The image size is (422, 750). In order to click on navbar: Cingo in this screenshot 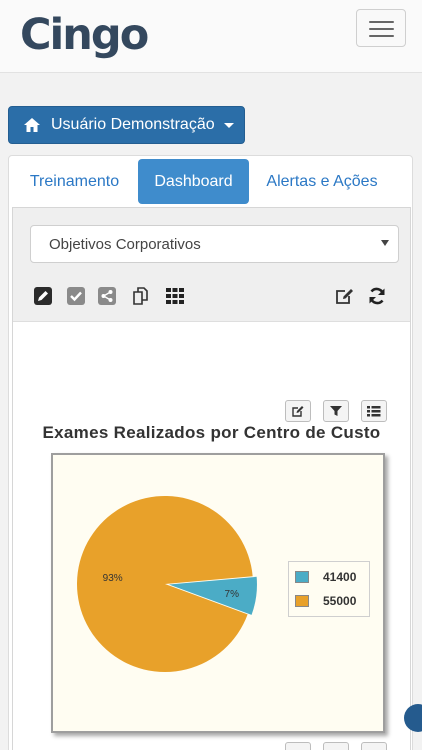, I will do `click(211, 36)`.